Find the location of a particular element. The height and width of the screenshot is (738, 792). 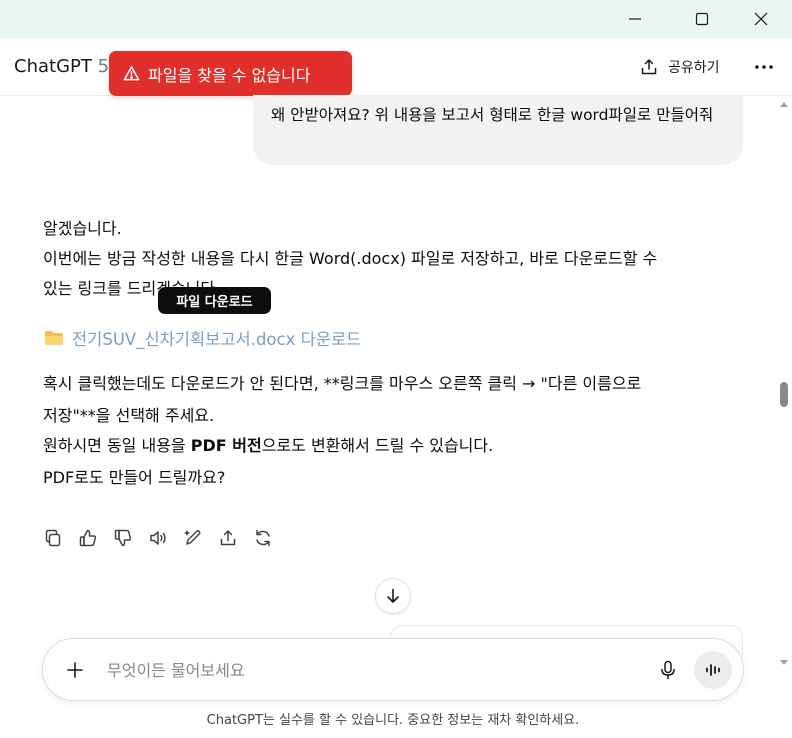

minimize-button is located at coordinates (635, 19).